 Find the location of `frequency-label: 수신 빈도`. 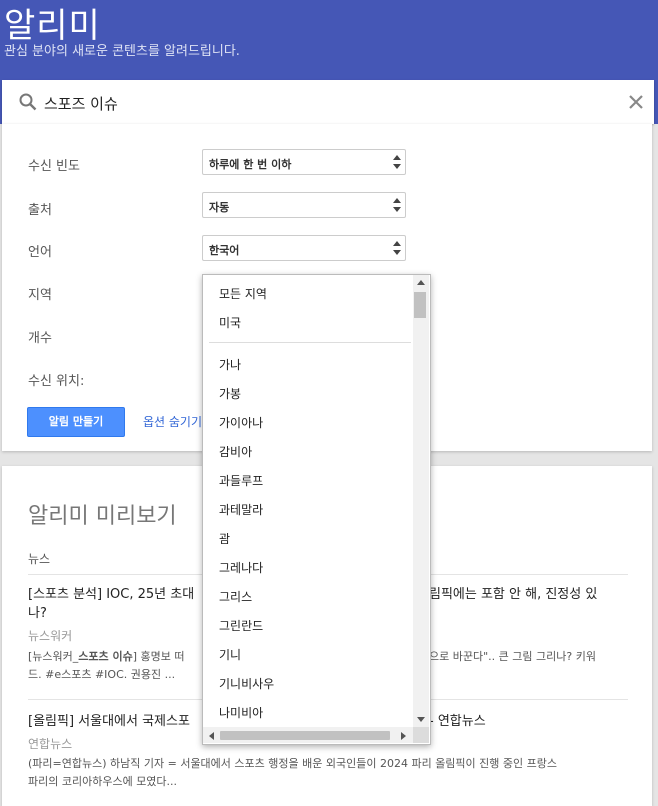

frequency-label: 수신 빈도 is located at coordinates (54, 166).